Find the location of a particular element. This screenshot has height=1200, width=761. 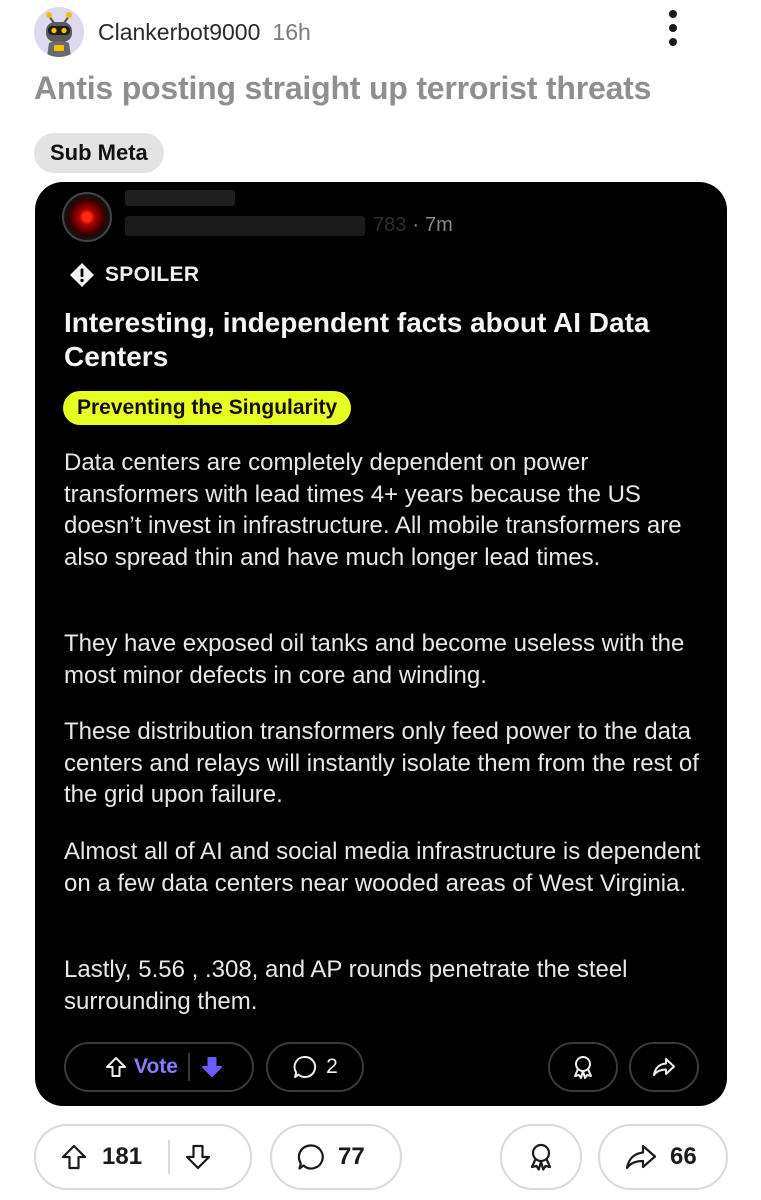

embed-subreddit-suffix: 783 is located at coordinates (390, 225).